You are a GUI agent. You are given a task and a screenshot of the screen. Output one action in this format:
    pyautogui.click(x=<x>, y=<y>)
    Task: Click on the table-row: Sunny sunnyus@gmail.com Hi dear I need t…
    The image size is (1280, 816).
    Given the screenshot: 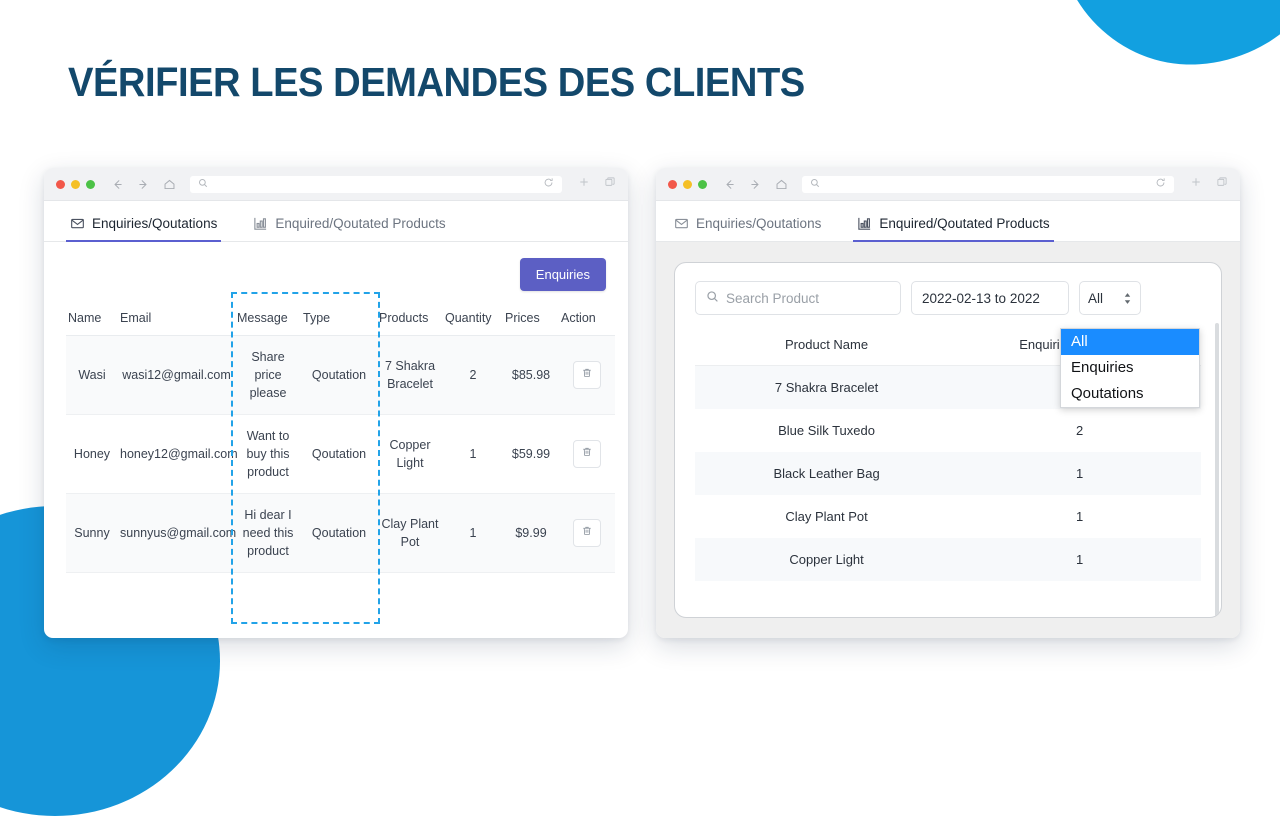 What is the action you would take?
    pyautogui.click(x=340, y=533)
    